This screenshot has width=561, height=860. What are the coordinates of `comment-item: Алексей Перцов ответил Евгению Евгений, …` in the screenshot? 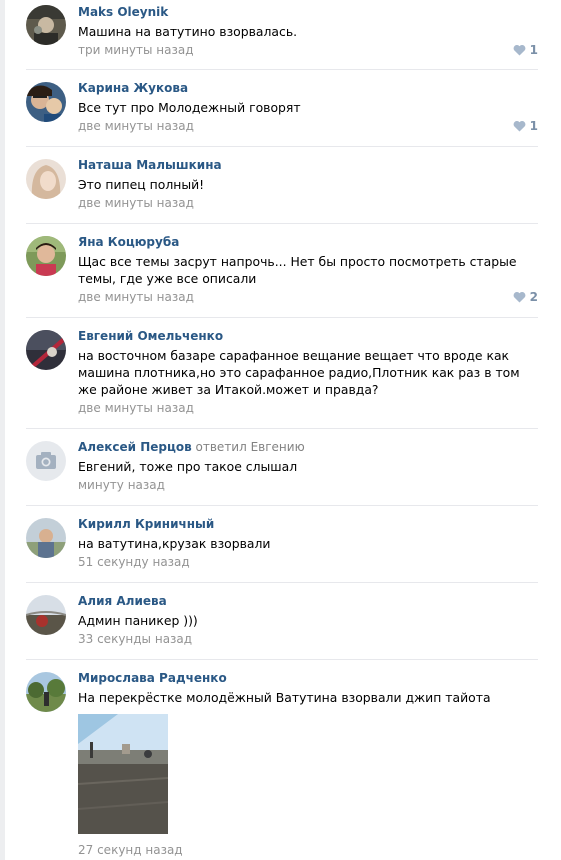 It's located at (282, 467).